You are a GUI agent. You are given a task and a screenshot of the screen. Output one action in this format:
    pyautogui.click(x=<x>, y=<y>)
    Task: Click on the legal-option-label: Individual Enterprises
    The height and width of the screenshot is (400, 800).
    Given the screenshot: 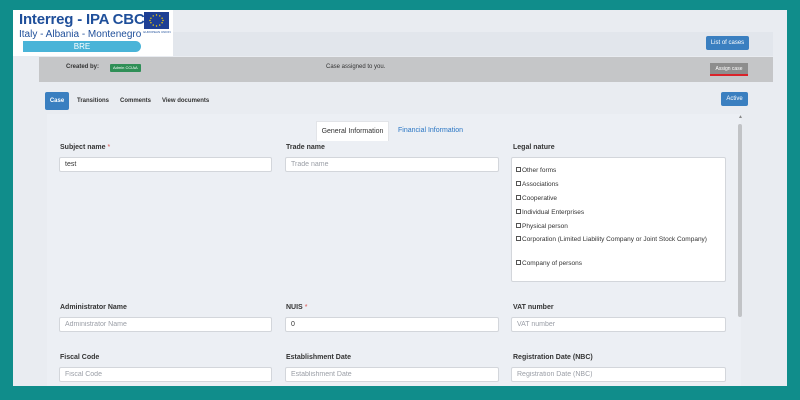 What is the action you would take?
    pyautogui.click(x=553, y=212)
    